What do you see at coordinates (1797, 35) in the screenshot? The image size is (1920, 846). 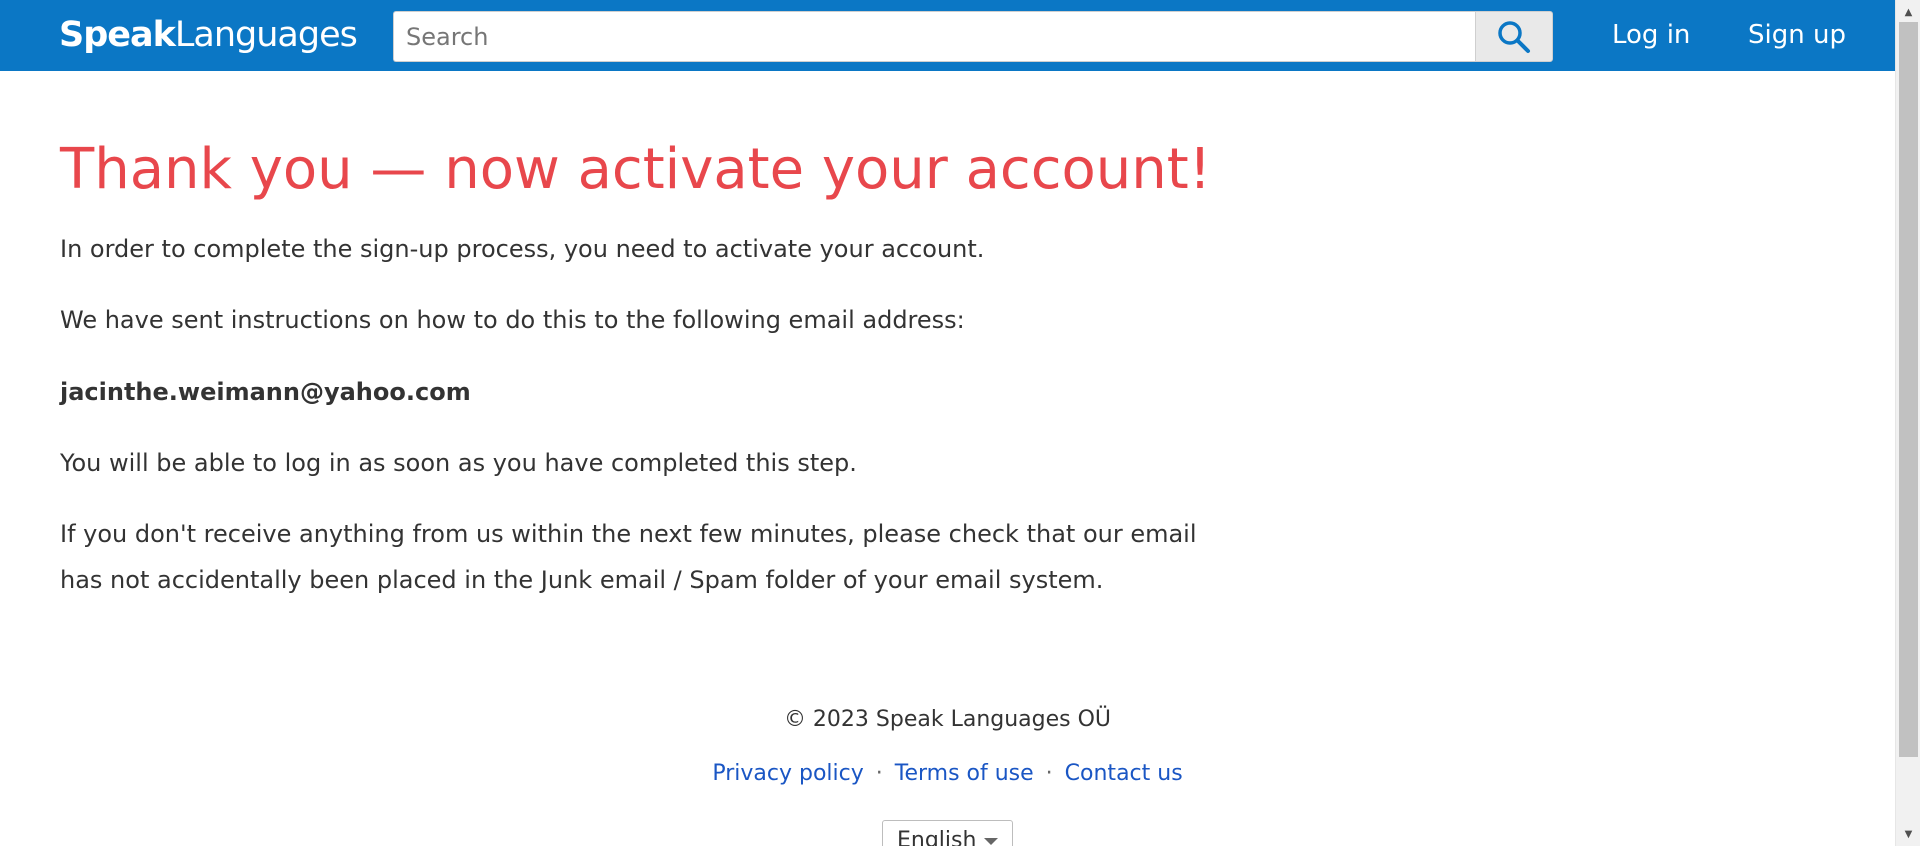 I see `signup-link: Sign up` at bounding box center [1797, 35].